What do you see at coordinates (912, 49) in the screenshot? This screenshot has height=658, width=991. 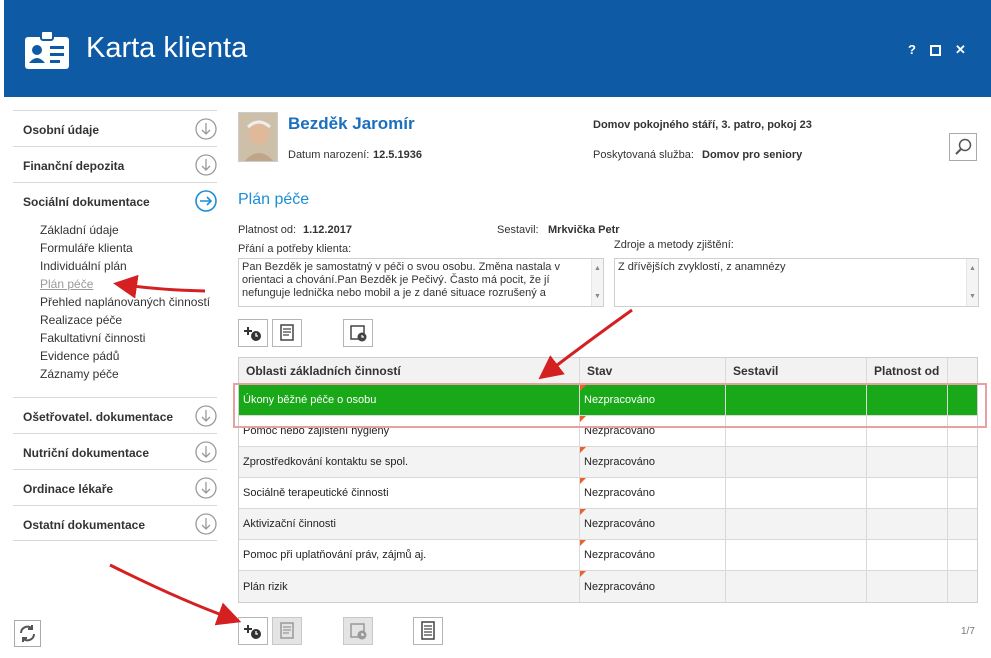 I see `help-button: ?` at bounding box center [912, 49].